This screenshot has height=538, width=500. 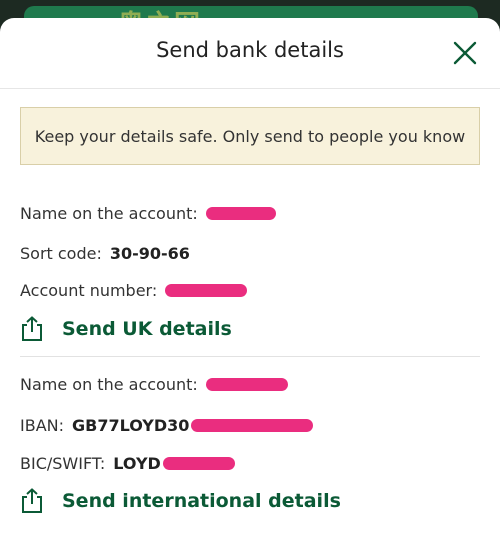 What do you see at coordinates (61, 253) in the screenshot?
I see `sort-code-label: Sort code:` at bounding box center [61, 253].